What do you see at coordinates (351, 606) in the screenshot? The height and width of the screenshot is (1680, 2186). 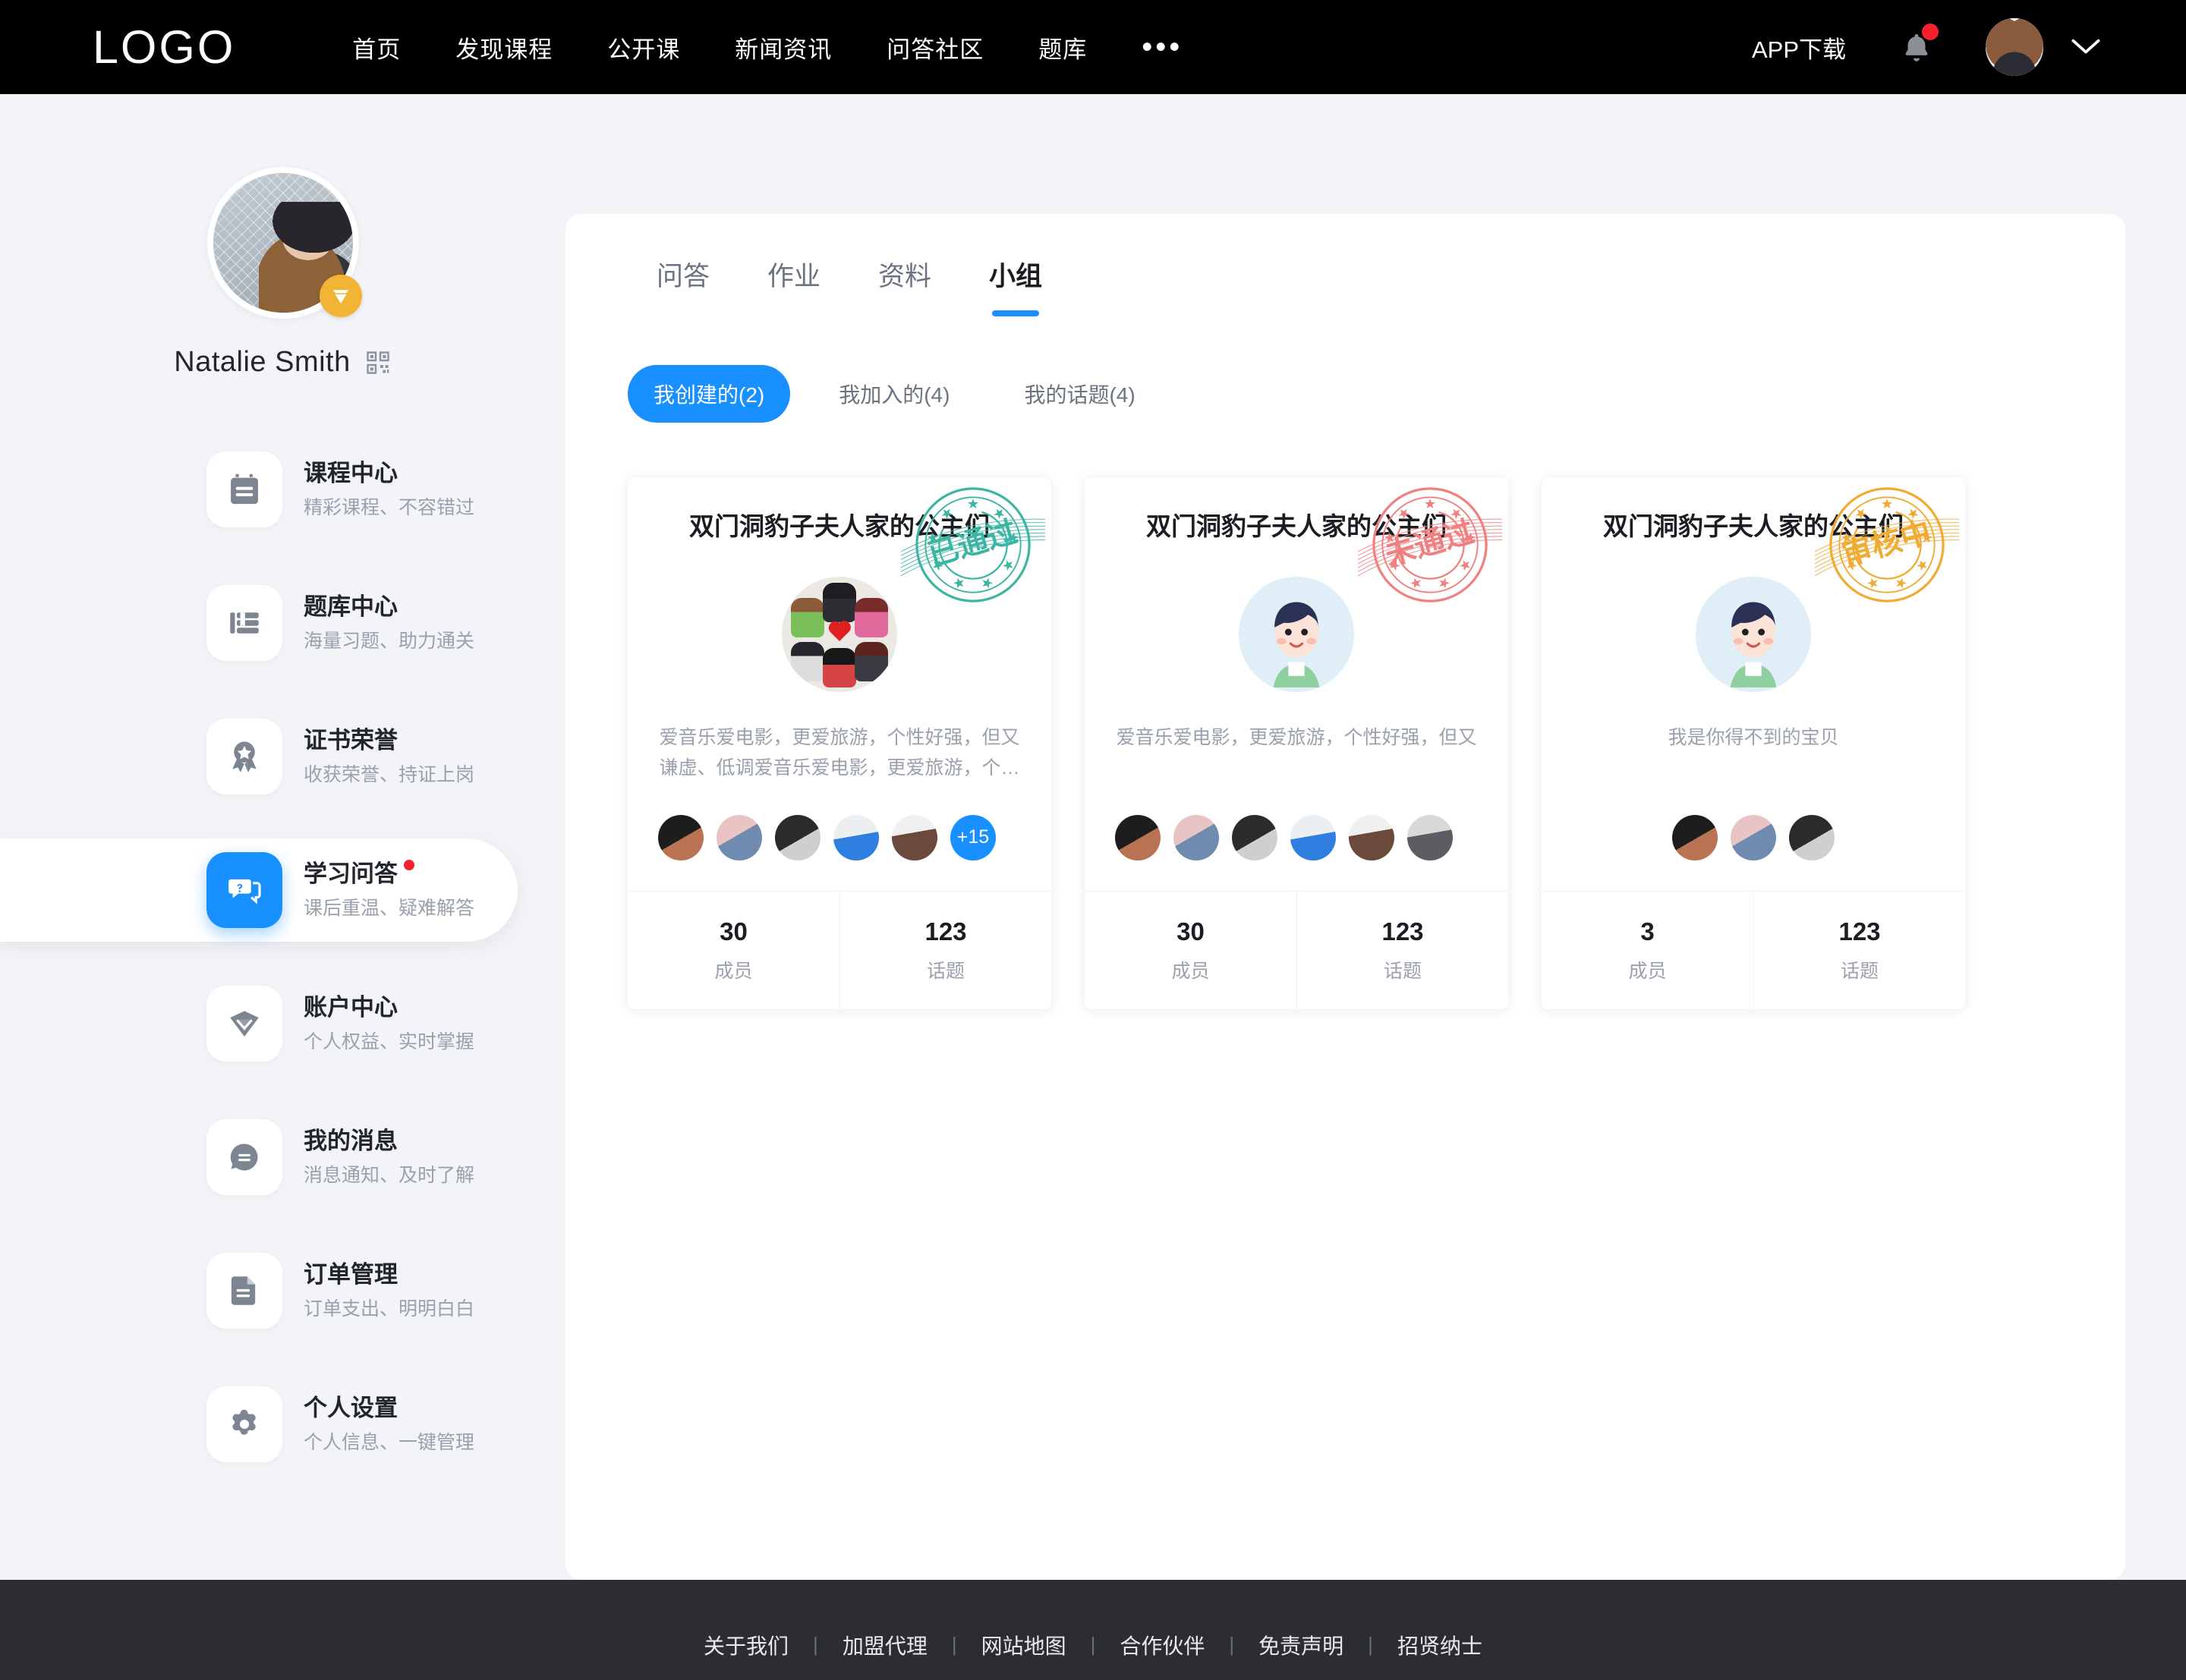 I see `sidebar-item-title: 题库中心` at bounding box center [351, 606].